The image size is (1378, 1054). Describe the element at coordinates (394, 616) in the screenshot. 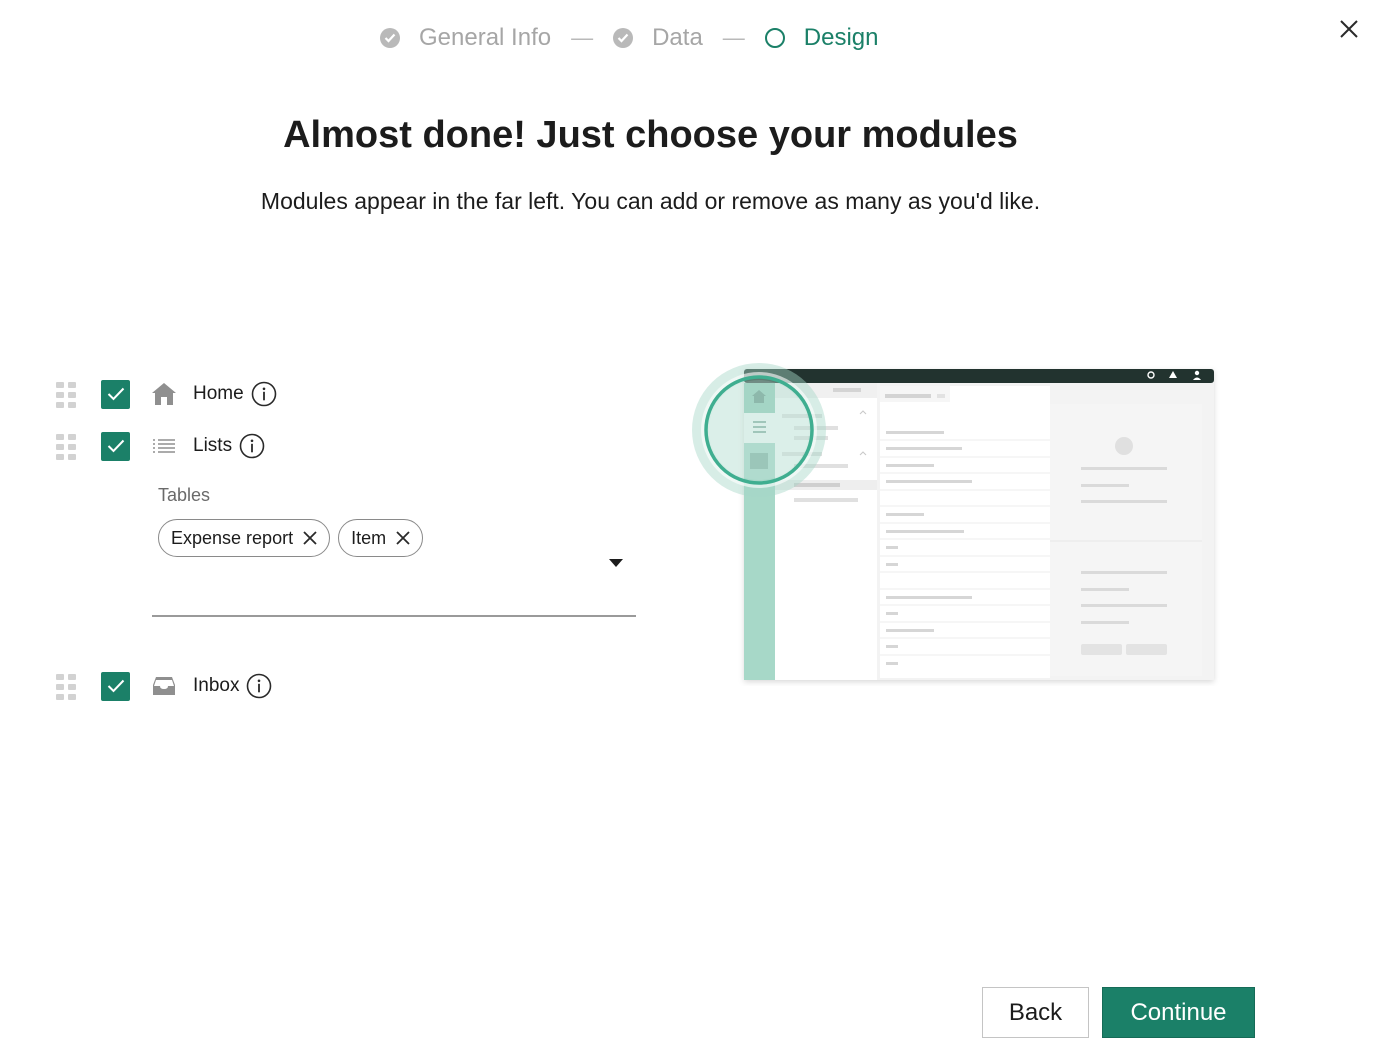

I see `select-underline` at that location.